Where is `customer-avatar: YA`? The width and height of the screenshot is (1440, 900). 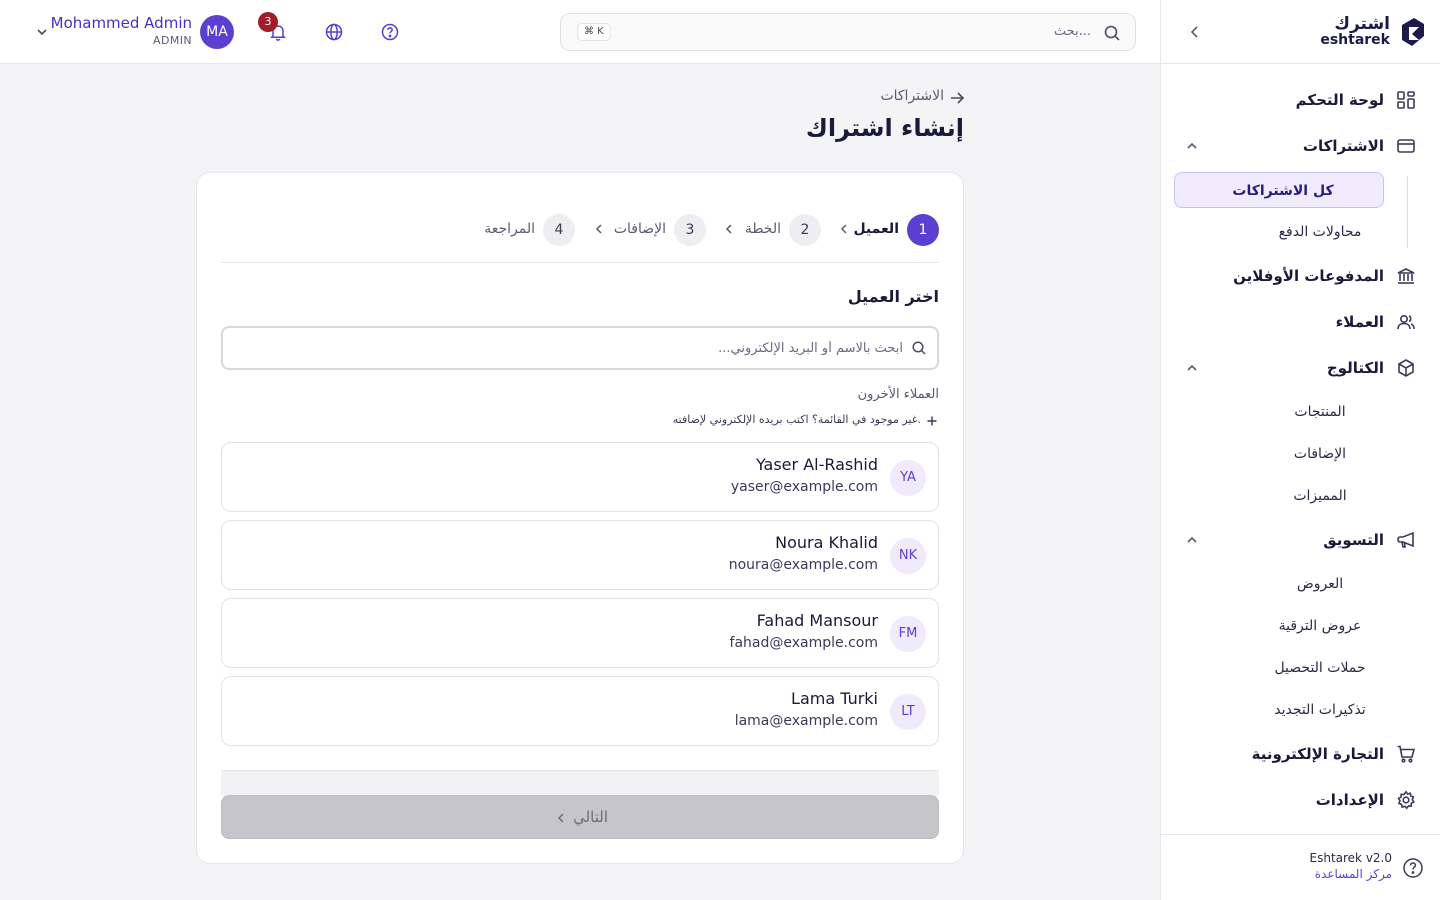
customer-avatar: YA is located at coordinates (908, 478).